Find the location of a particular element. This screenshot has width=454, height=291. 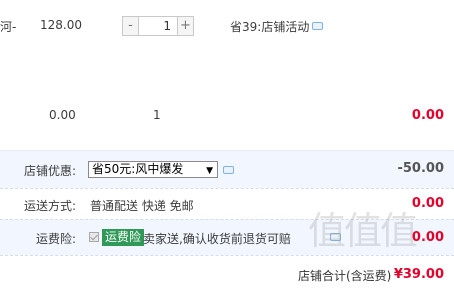

item-name-fragment: 河- is located at coordinates (8, 26).